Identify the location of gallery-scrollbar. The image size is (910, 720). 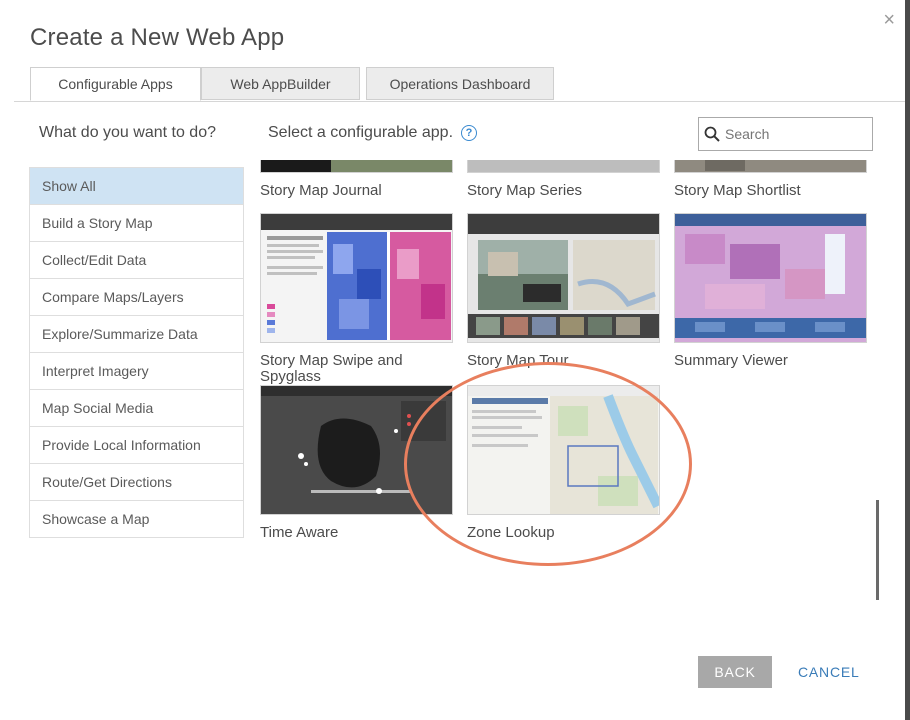
(877, 550).